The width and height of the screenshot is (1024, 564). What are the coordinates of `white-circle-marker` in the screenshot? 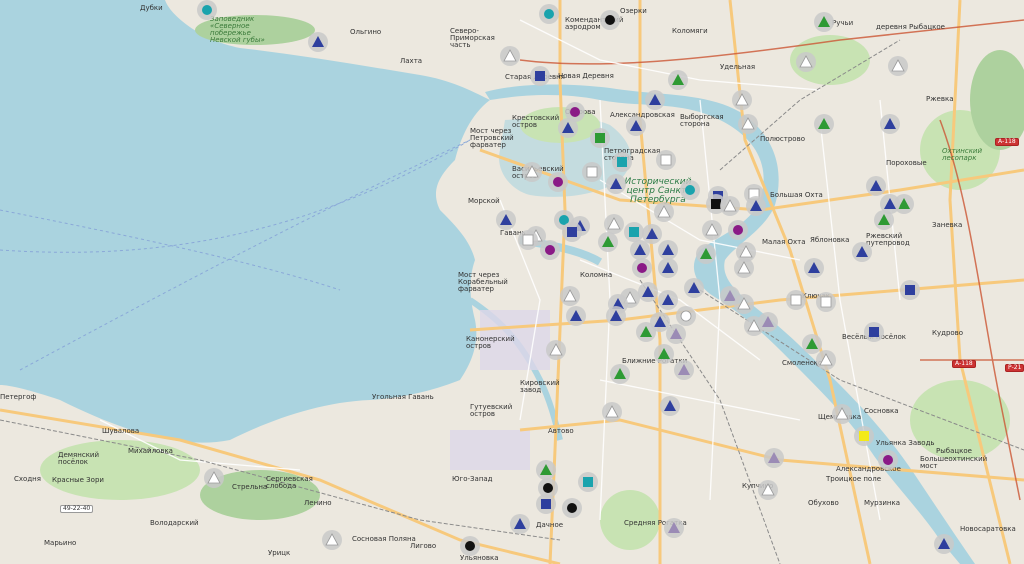 It's located at (686, 316).